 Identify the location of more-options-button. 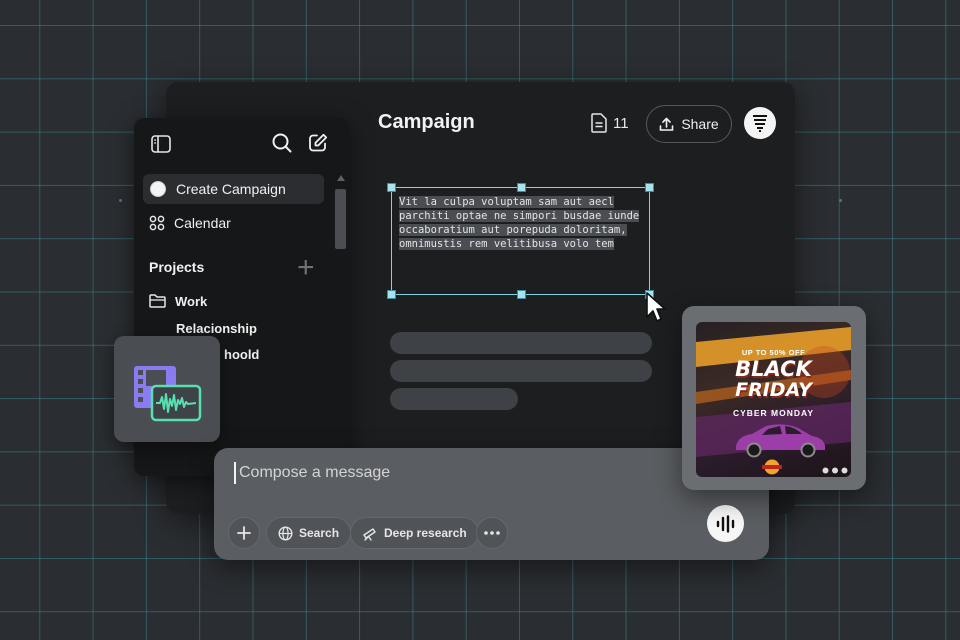
(492, 533).